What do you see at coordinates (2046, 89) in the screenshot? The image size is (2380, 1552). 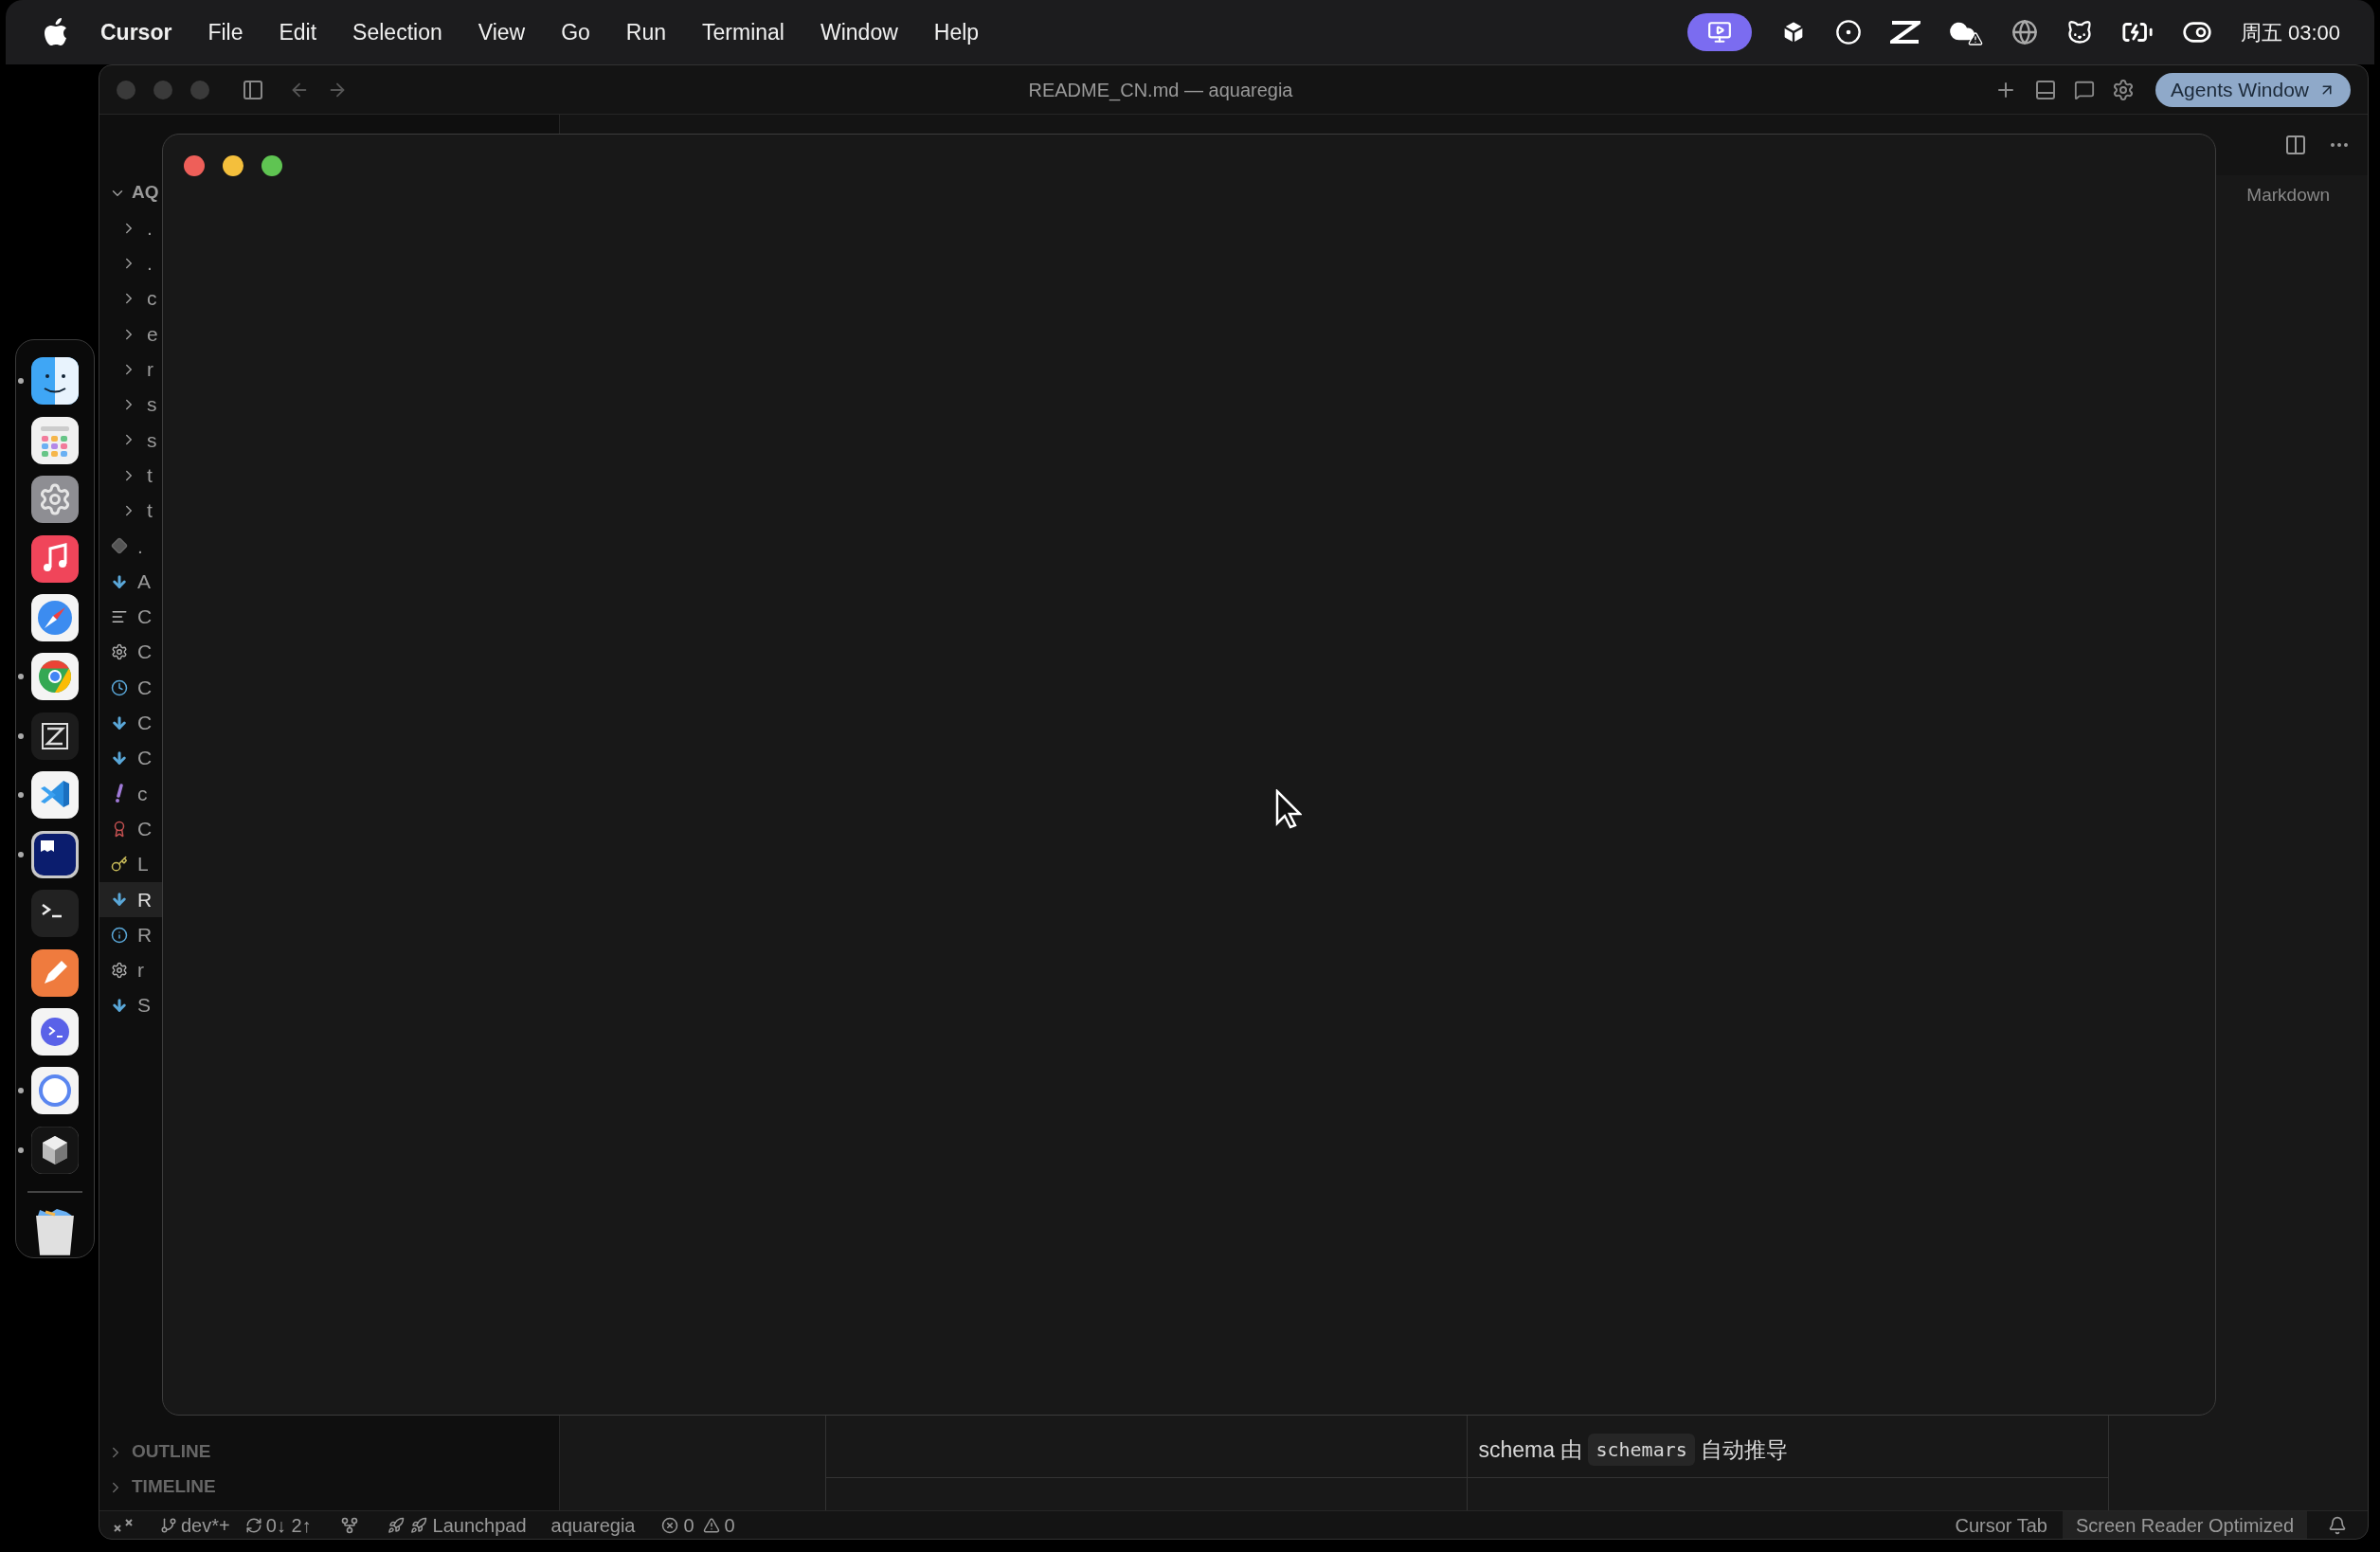 I see `panel-icon` at bounding box center [2046, 89].